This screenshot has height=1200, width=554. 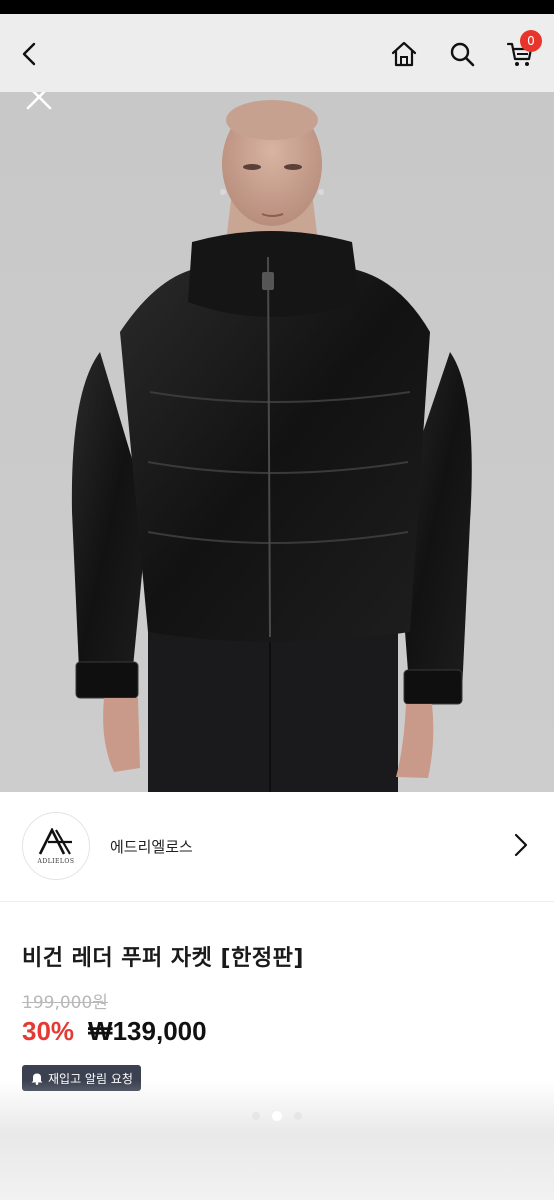 I want to click on chevron-left-icon, so click(x=29, y=54).